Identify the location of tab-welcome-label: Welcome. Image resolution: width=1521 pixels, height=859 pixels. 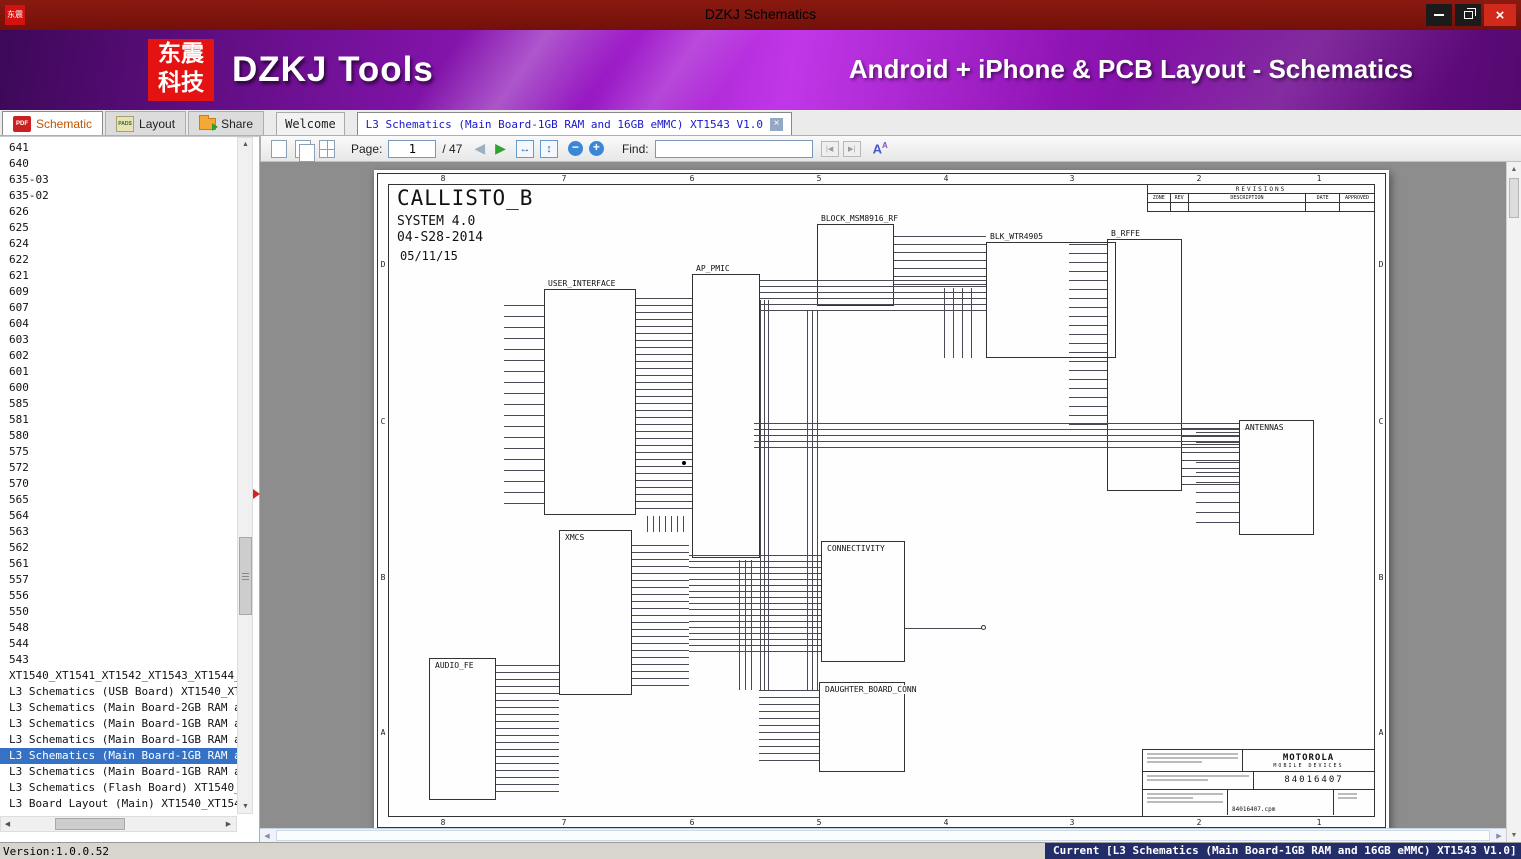
(310, 124).